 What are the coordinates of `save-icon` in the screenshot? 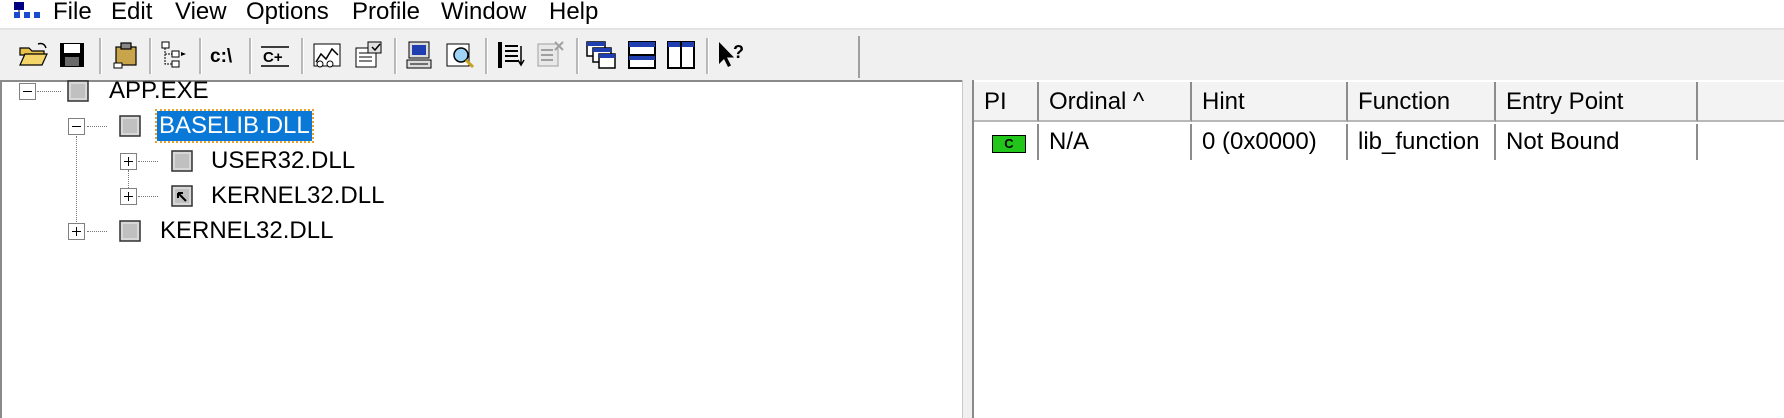 It's located at (72, 55).